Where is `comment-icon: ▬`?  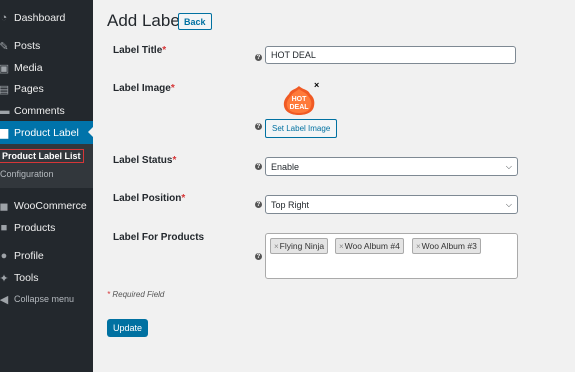
comment-icon: ▬ is located at coordinates (5, 111).